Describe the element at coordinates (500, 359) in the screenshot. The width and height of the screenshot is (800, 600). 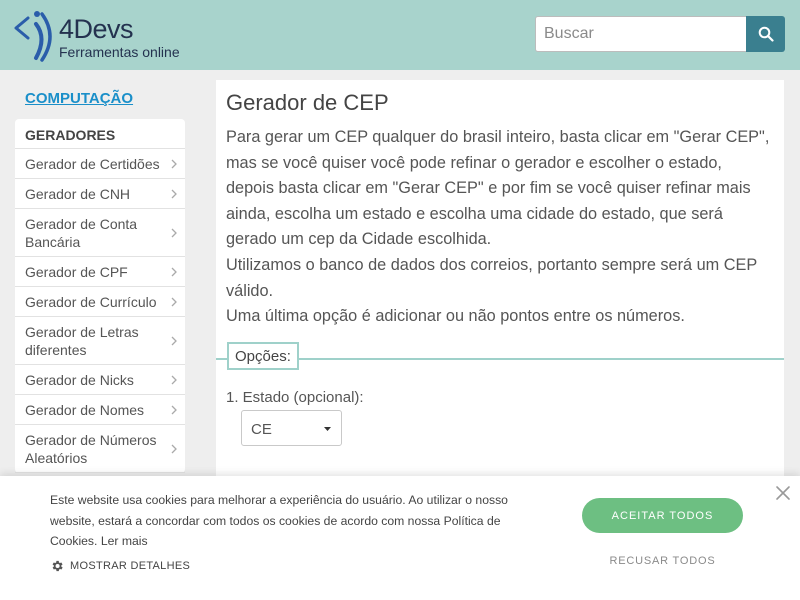
I see `options-fieldset-border` at that location.